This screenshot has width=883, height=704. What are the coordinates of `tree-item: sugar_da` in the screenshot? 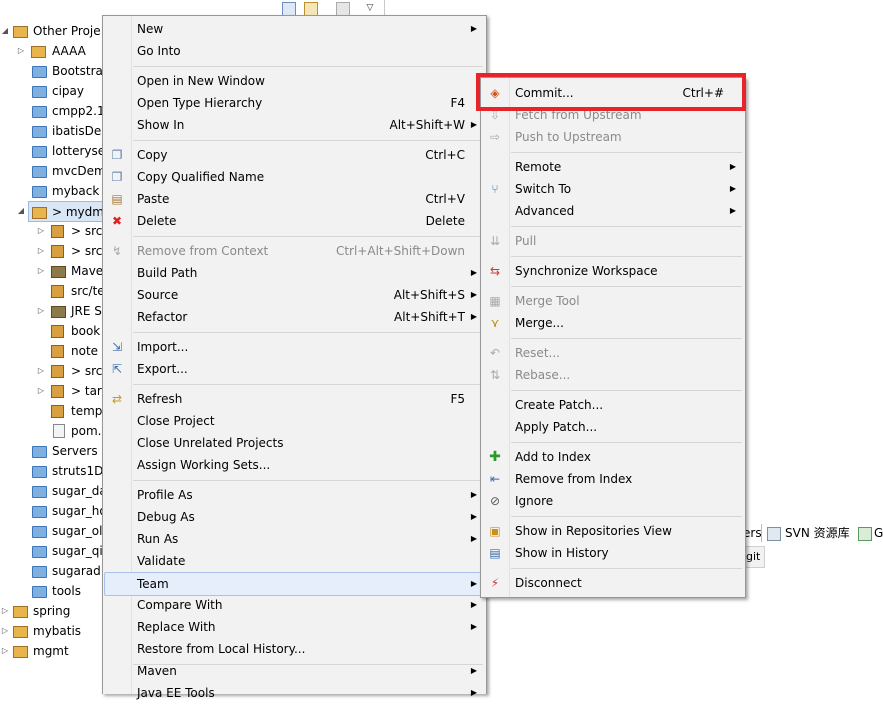 It's located at (55, 491).